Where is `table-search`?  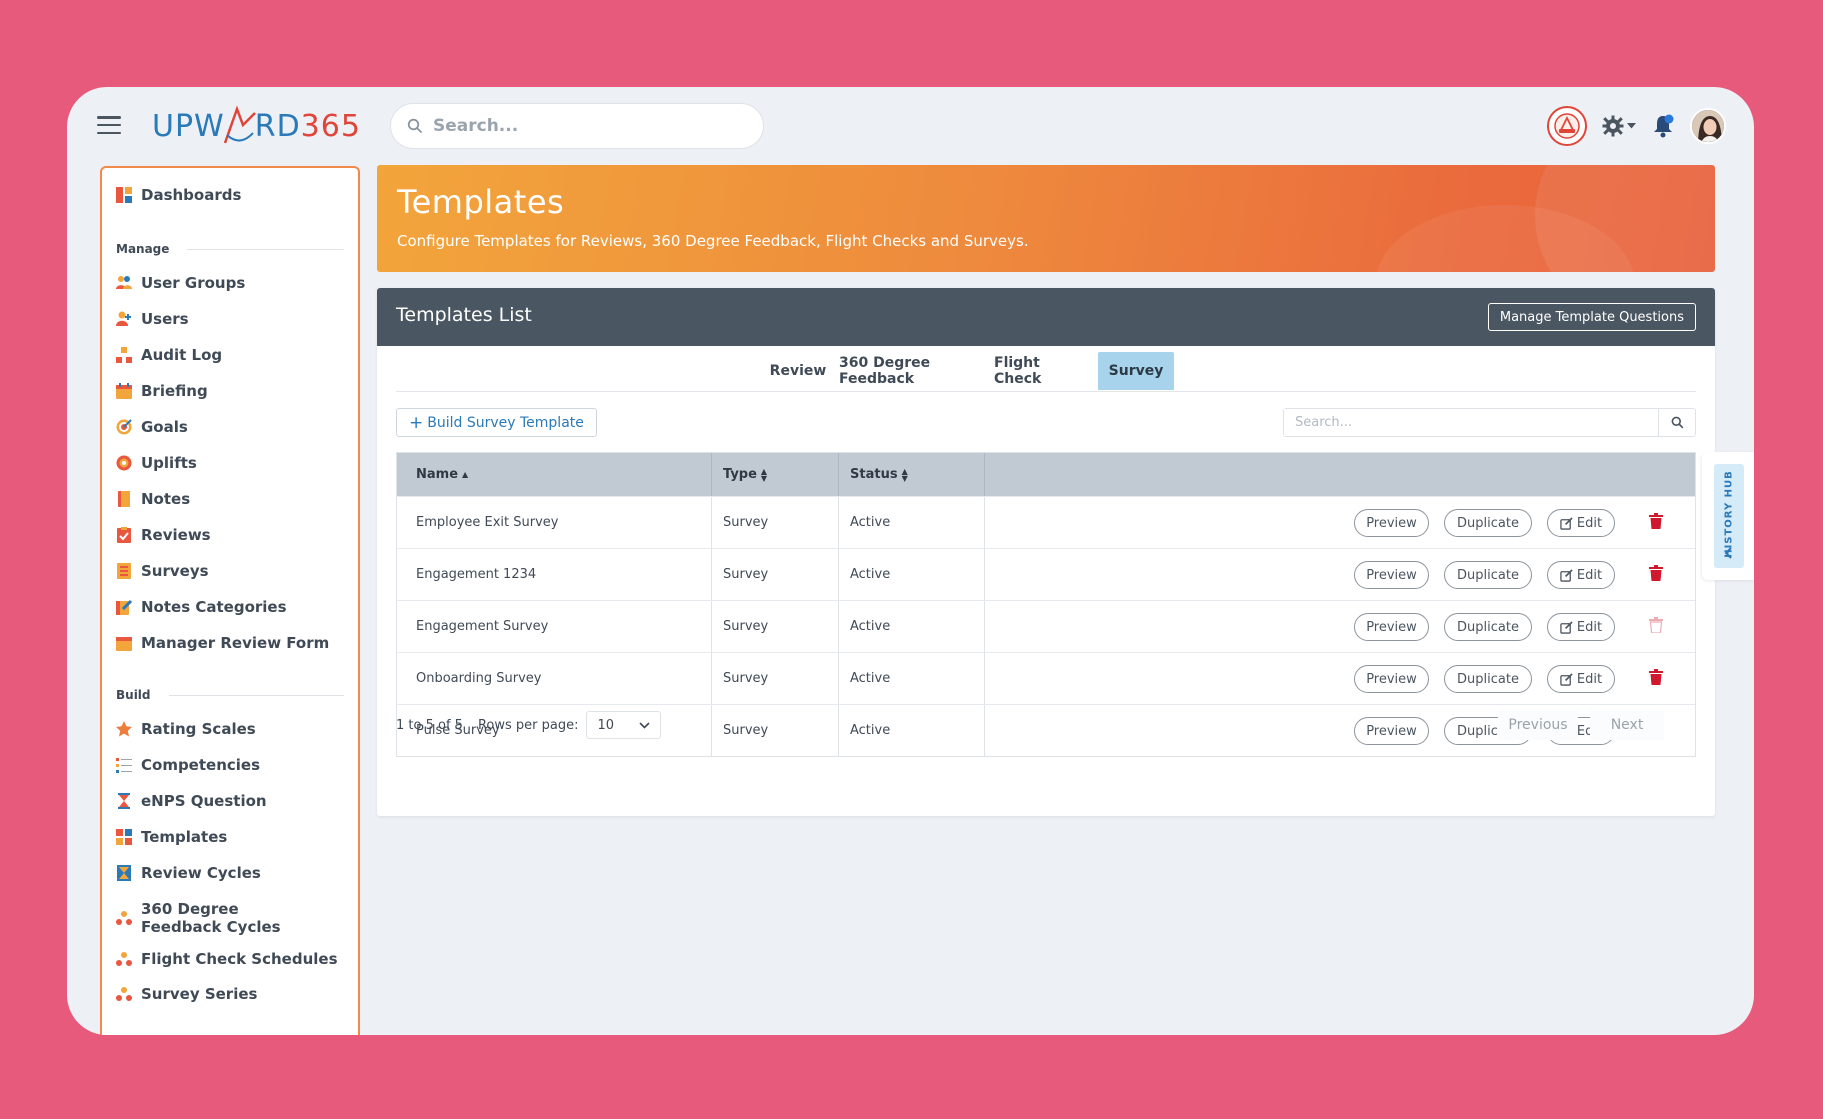
table-search is located at coordinates (1489, 422).